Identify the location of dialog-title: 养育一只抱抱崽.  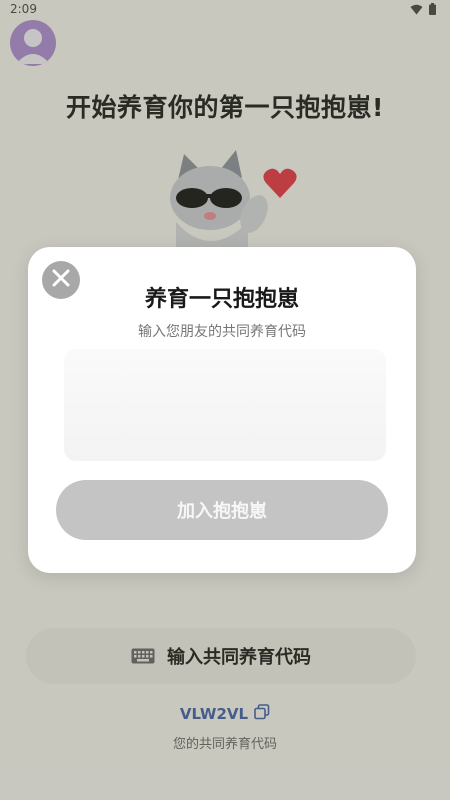
(221, 299).